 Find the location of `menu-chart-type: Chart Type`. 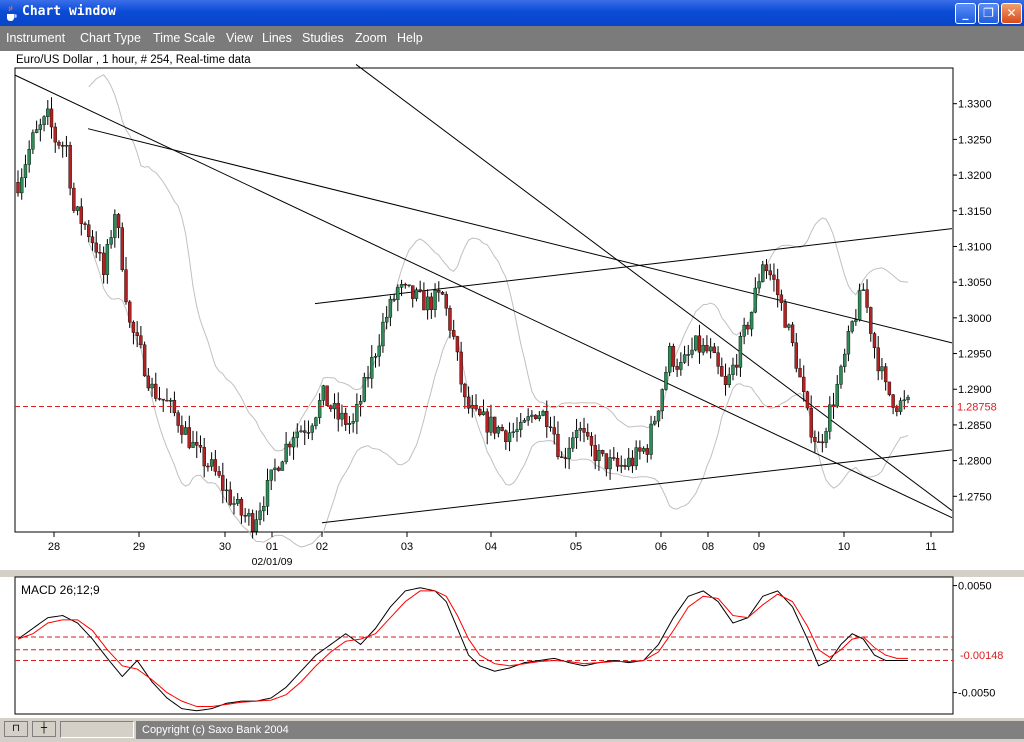

menu-chart-type: Chart Type is located at coordinates (110, 38).